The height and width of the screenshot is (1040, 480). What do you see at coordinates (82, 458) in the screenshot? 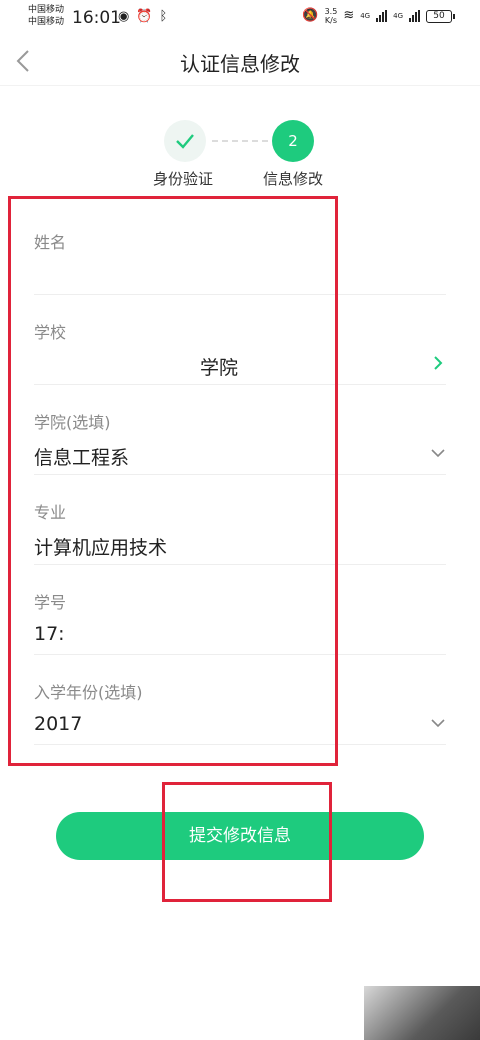
I see `college-value: 信息工程系` at bounding box center [82, 458].